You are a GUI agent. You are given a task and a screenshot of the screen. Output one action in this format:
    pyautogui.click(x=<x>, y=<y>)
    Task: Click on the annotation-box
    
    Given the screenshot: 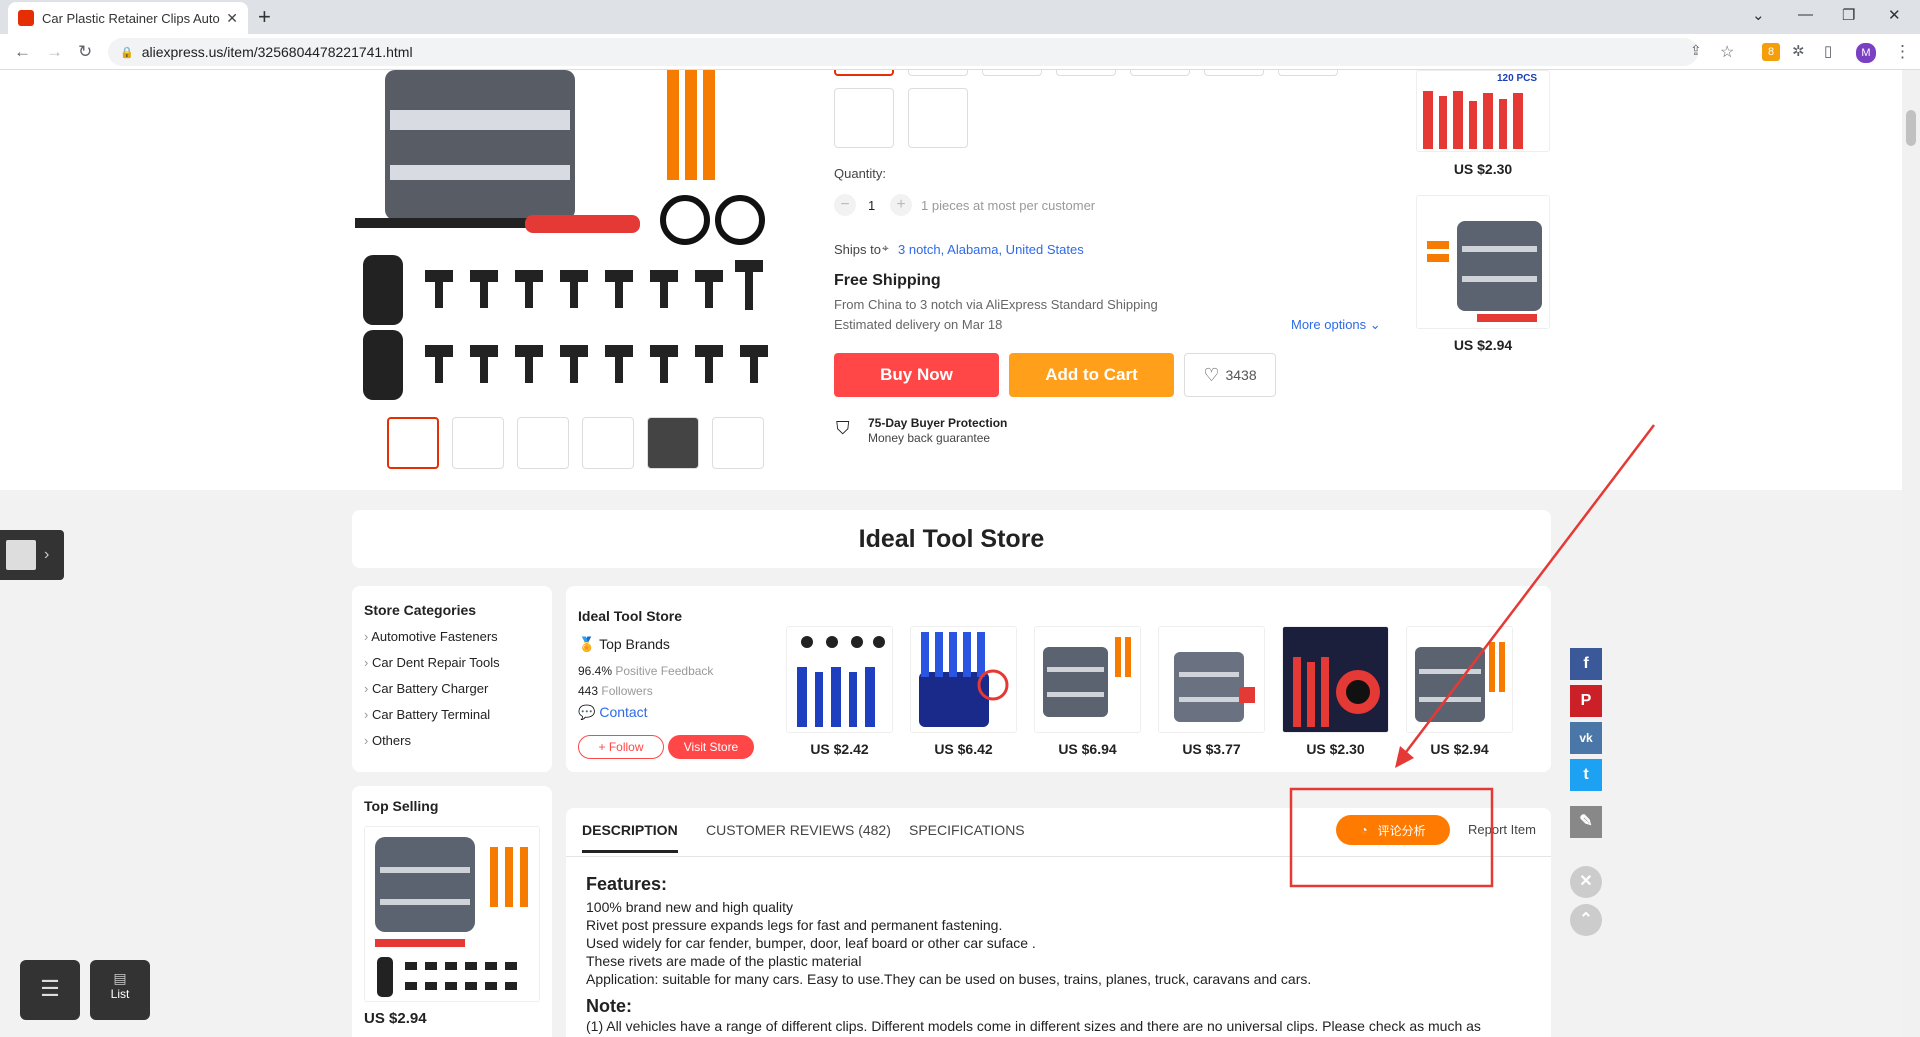 What is the action you would take?
    pyautogui.click(x=1391, y=837)
    